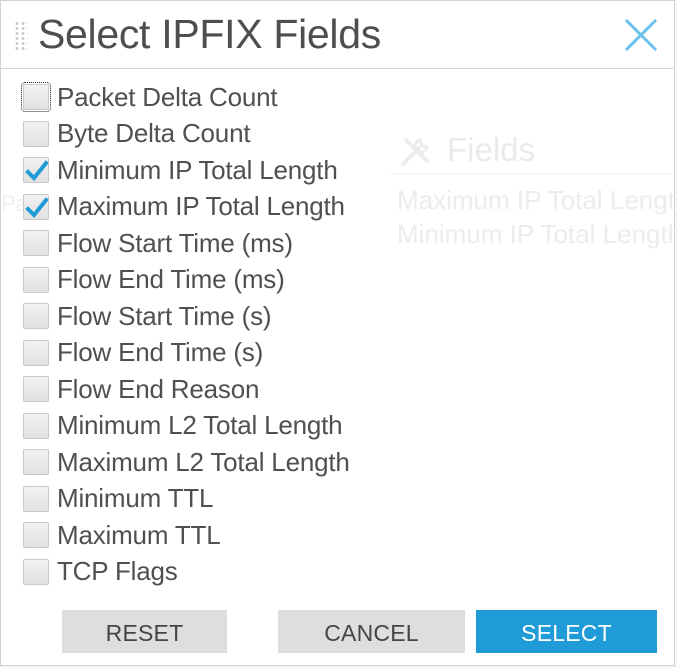  Describe the element at coordinates (200, 425) in the screenshot. I see `field-label: Minimum L2 Total Length` at that location.